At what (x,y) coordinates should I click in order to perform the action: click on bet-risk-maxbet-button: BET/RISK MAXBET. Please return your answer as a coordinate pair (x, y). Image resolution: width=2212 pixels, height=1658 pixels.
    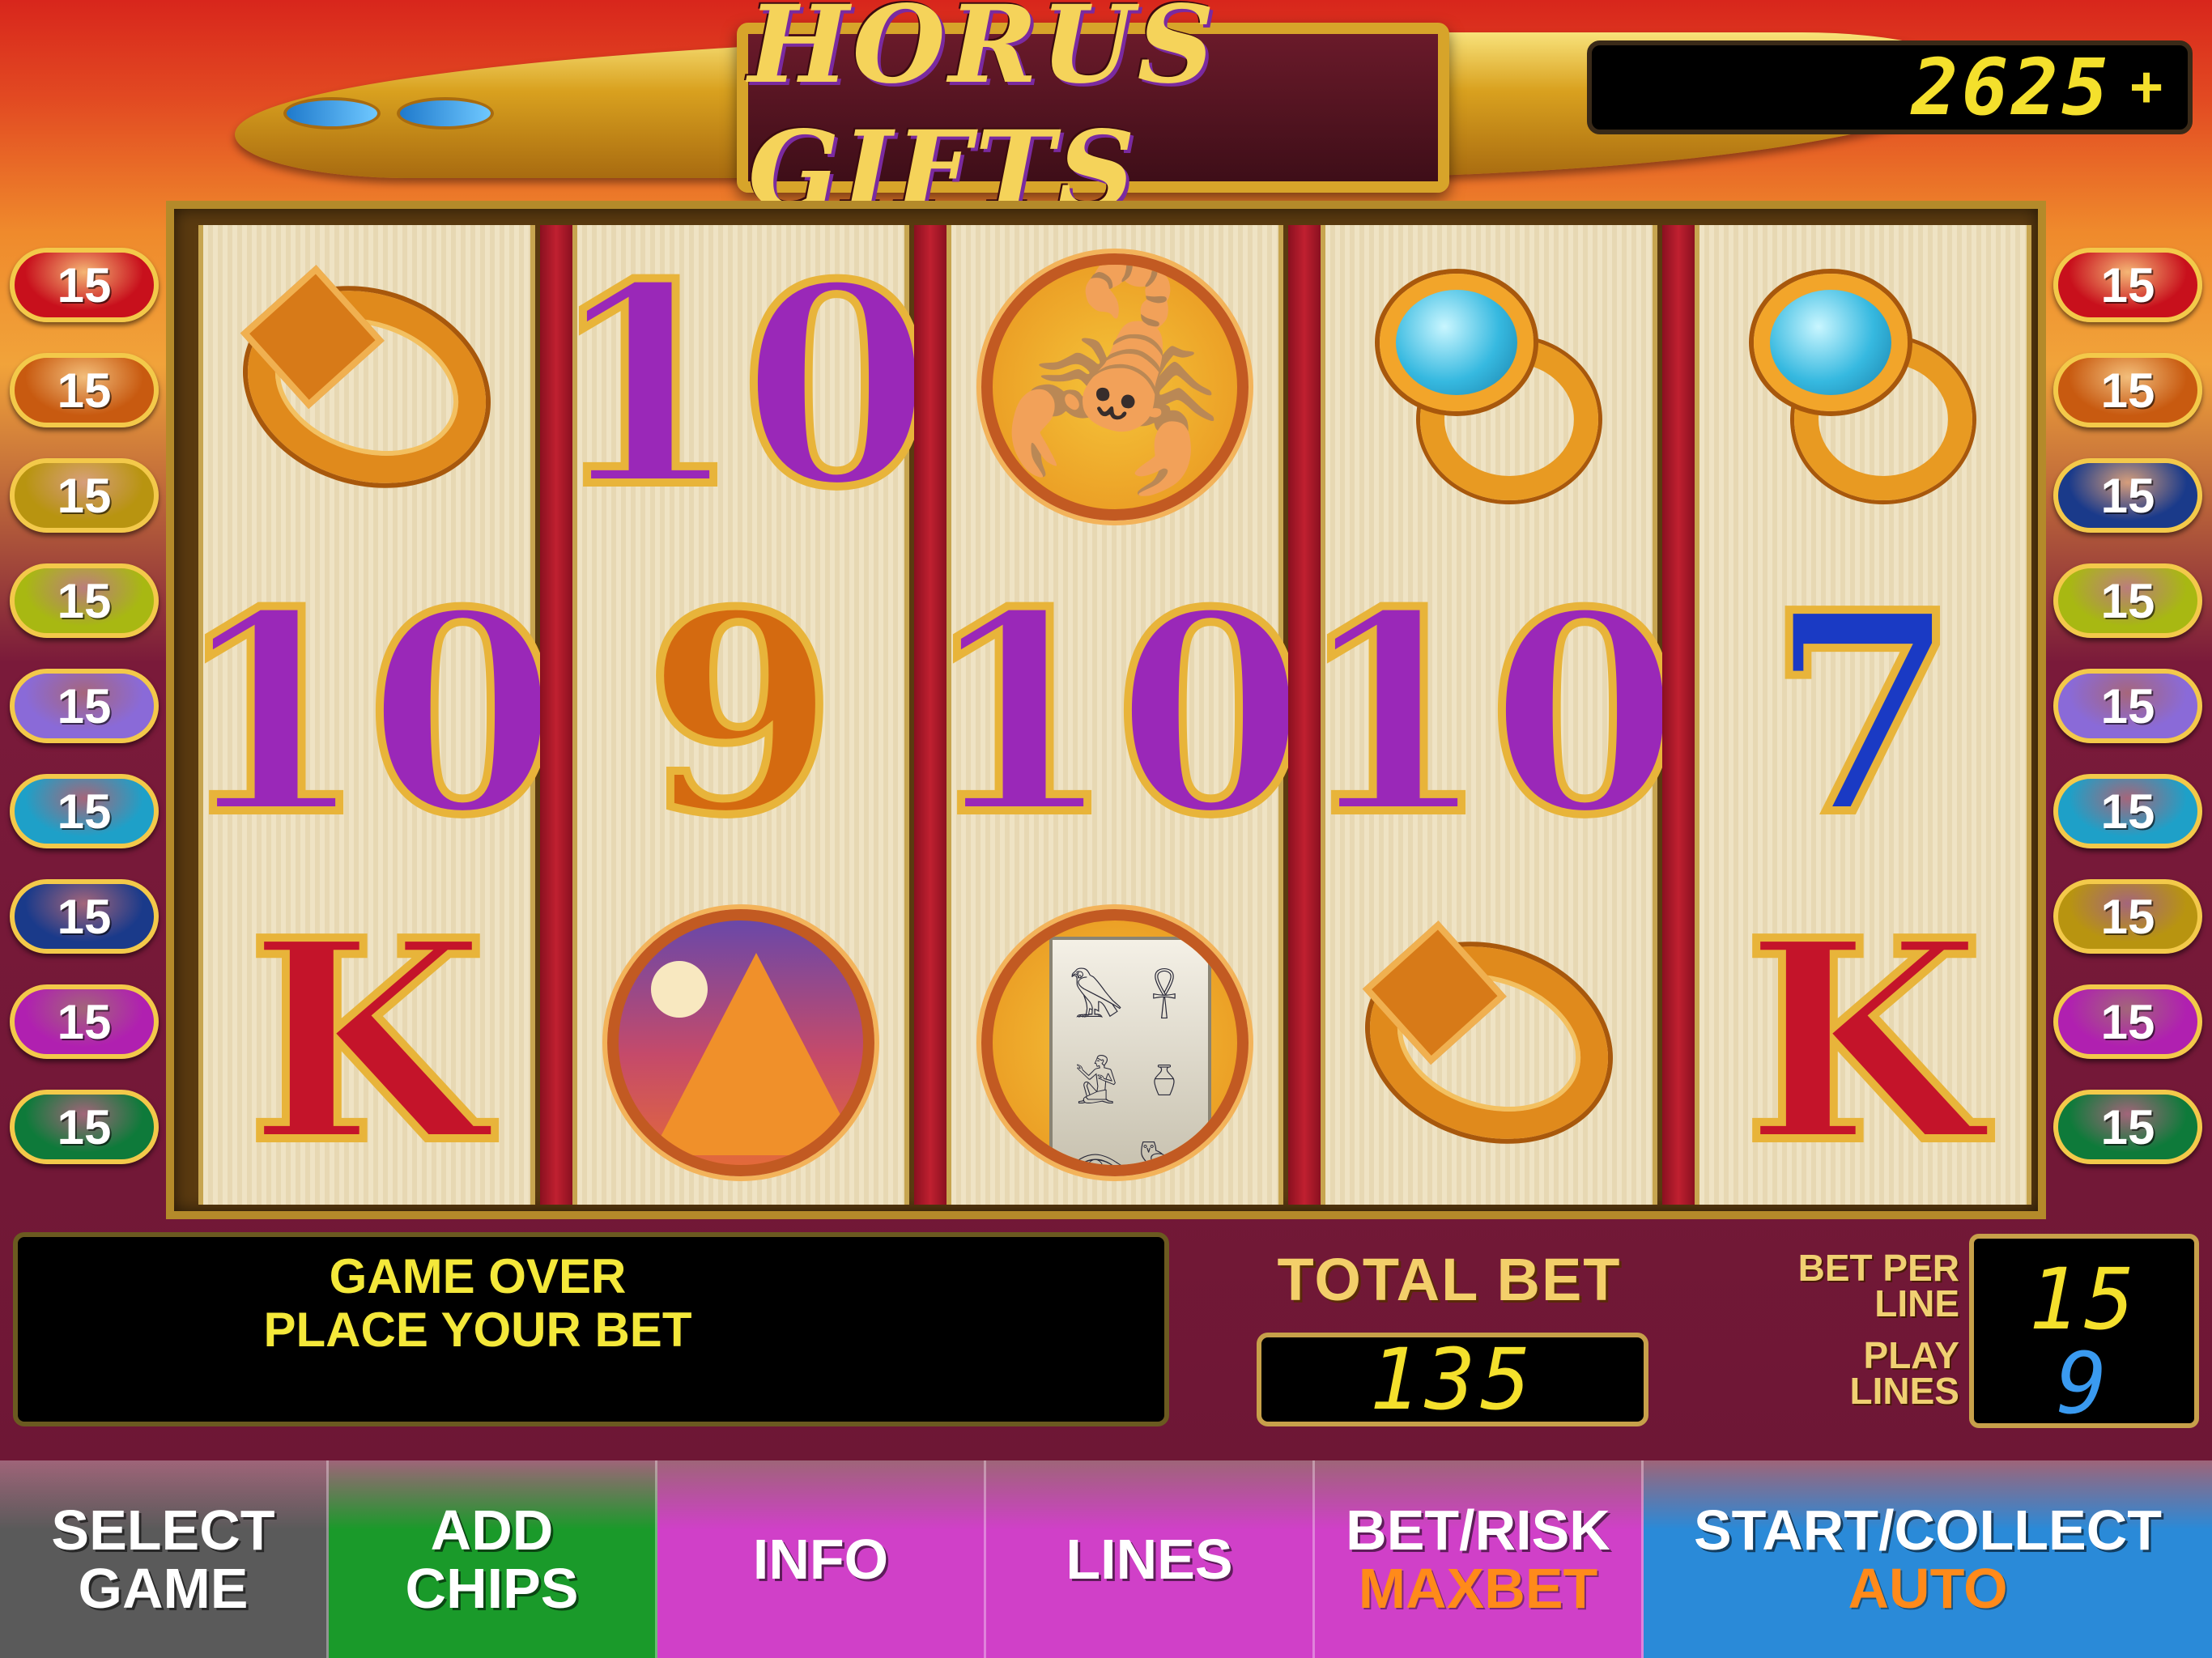
    Looking at the image, I should click on (1480, 1559).